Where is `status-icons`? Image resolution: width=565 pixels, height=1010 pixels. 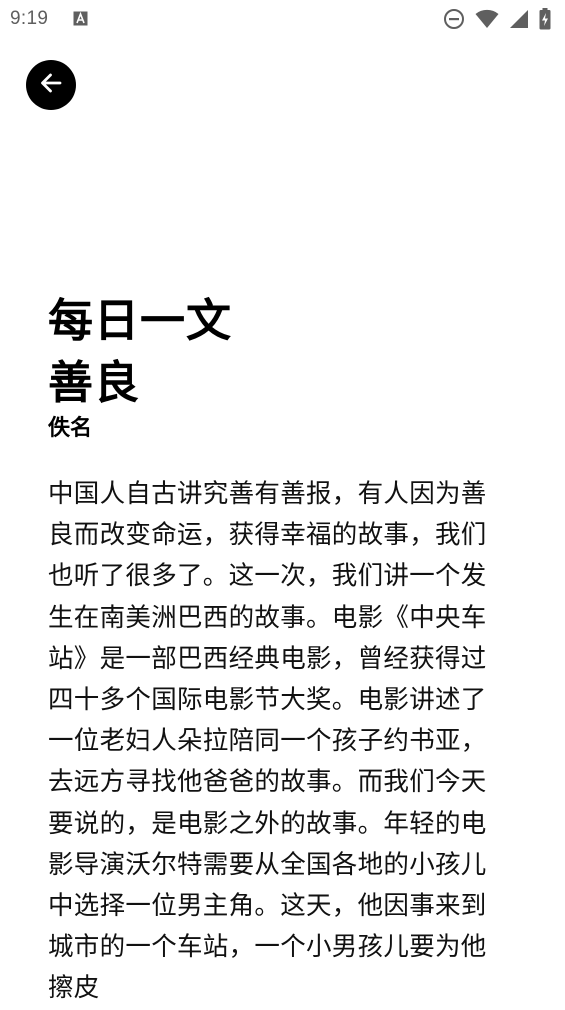
status-icons is located at coordinates (497, 19).